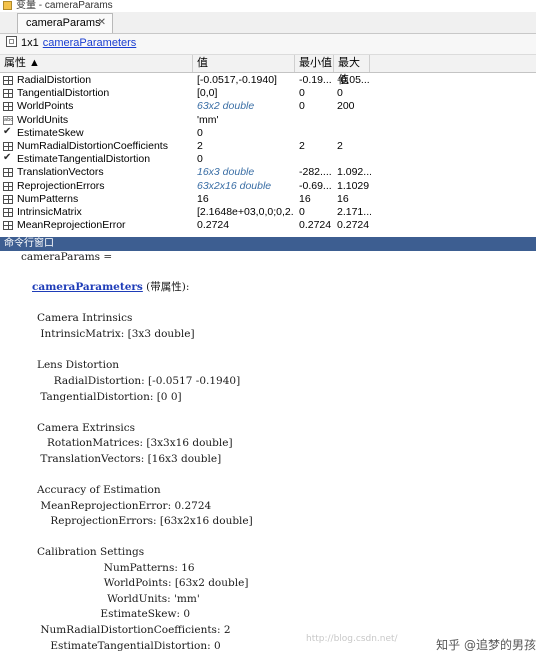 Image resolution: width=536 pixels, height=661 pixels. I want to click on output-line: NumPatterns: 16, so click(116, 568).